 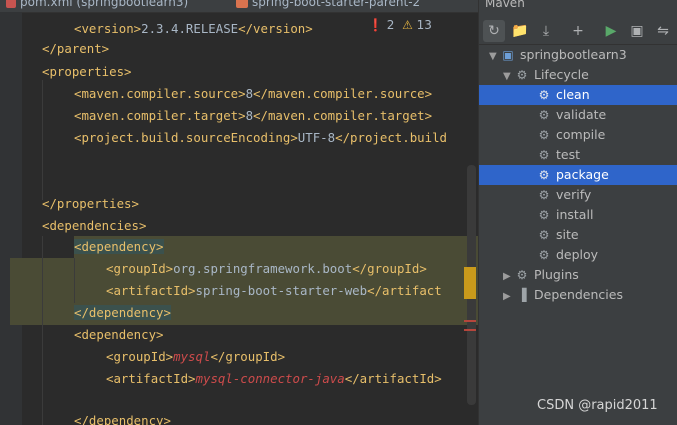 I want to click on warning-icon: ⚠, so click(x=407, y=25).